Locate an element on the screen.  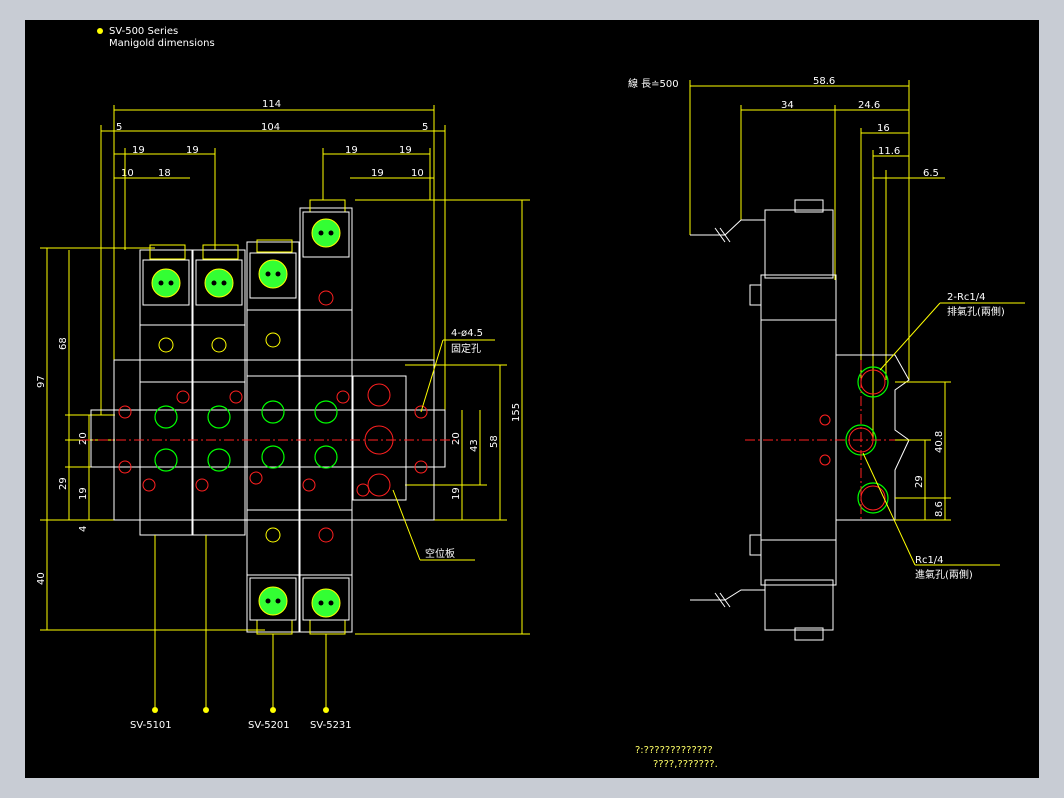
dim-18: 18 is located at coordinates (164, 173).